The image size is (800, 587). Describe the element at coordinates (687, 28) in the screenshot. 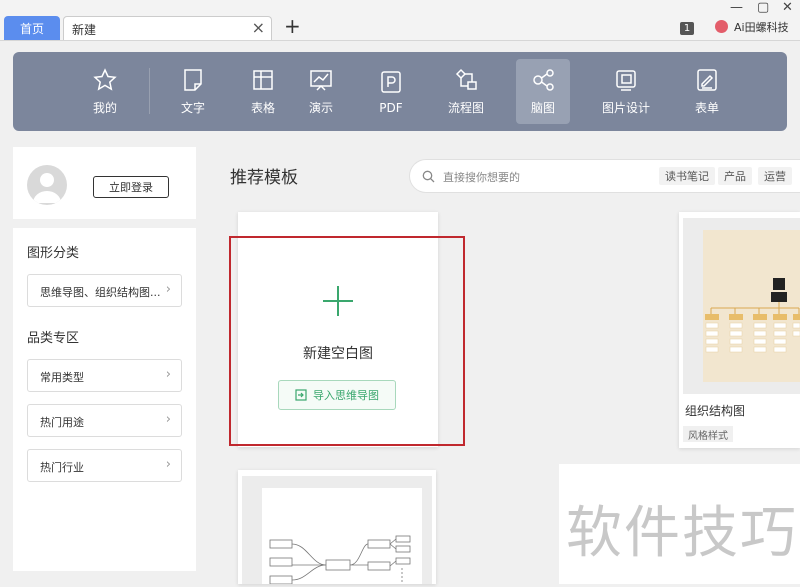

I see `notification-badge: 1` at that location.